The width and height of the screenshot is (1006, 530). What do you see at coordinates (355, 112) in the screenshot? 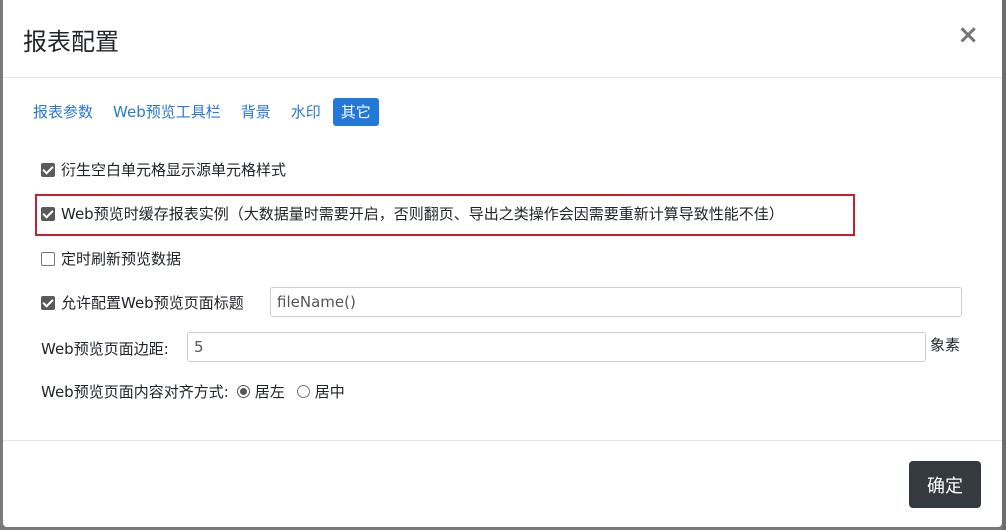
I see `tab-other: 其它` at bounding box center [355, 112].